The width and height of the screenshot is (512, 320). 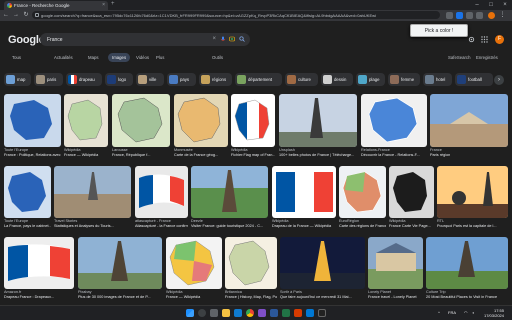 What do you see at coordinates (286, 313) in the screenshot?
I see `excel-icon` at bounding box center [286, 313].